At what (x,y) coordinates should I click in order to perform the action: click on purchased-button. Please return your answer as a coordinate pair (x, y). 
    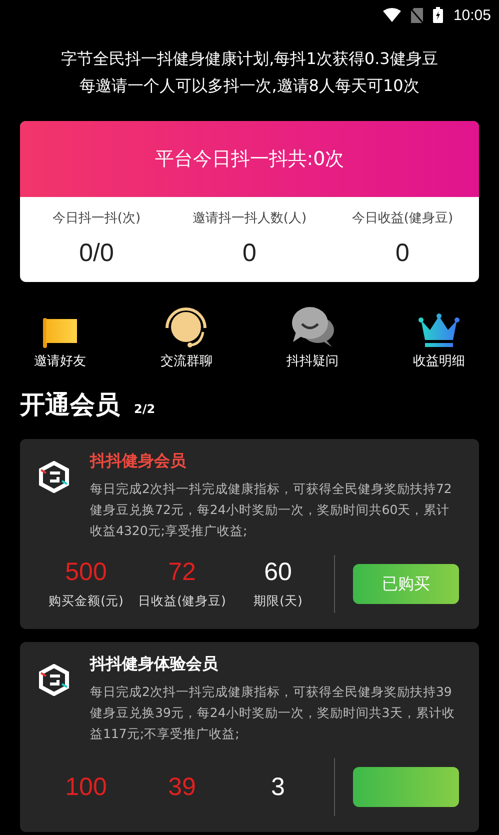
    Looking at the image, I should click on (406, 787).